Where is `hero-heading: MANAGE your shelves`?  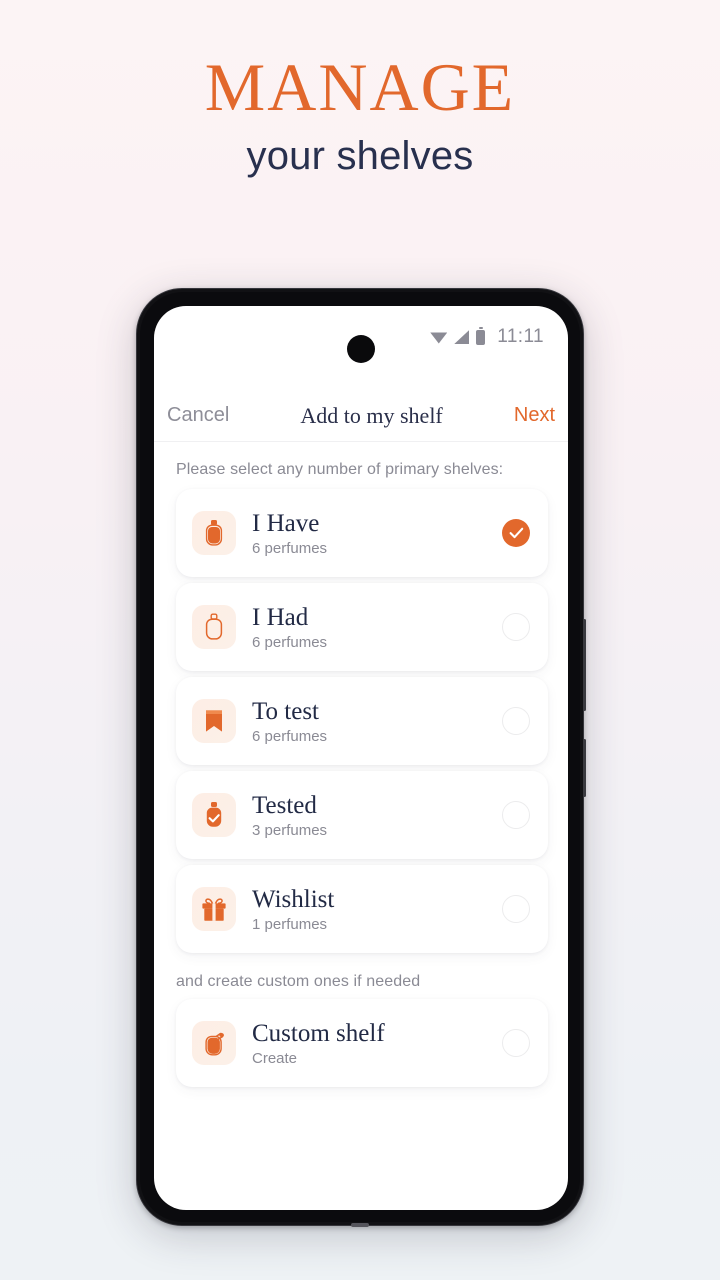
hero-heading: MANAGE your shelves is located at coordinates (360, 115).